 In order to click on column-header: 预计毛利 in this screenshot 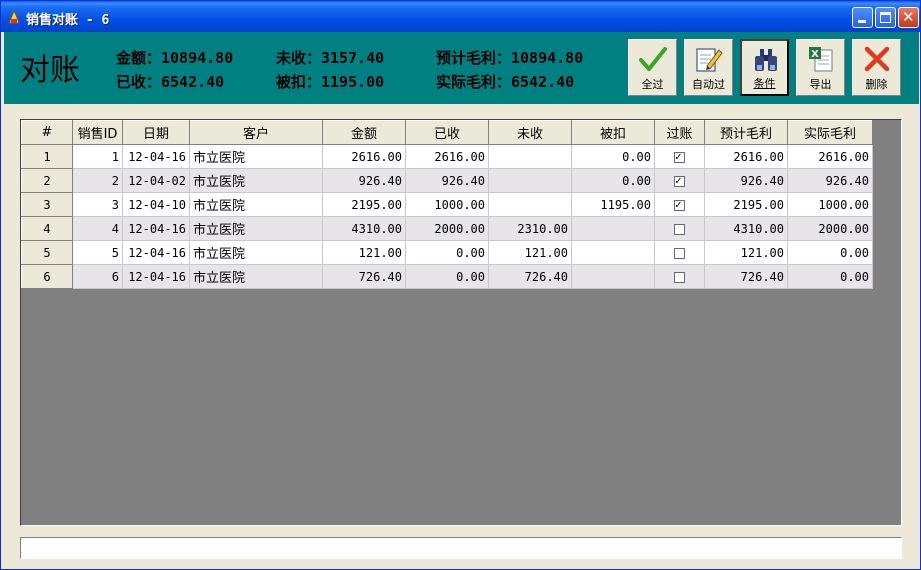, I will do `click(746, 132)`.